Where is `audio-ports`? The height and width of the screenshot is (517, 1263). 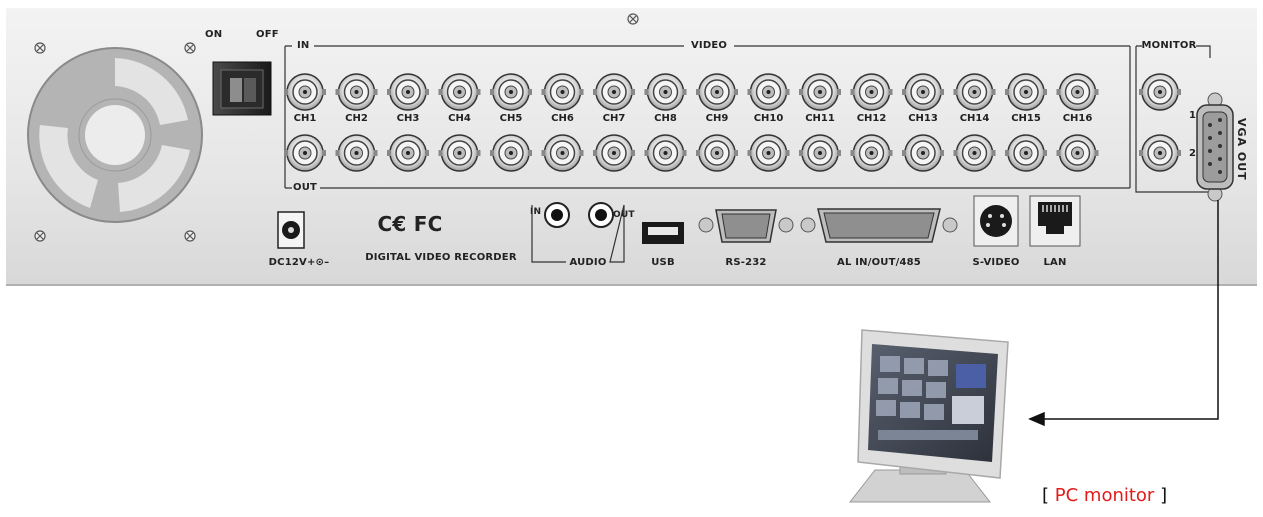 audio-ports is located at coordinates (578, 232).